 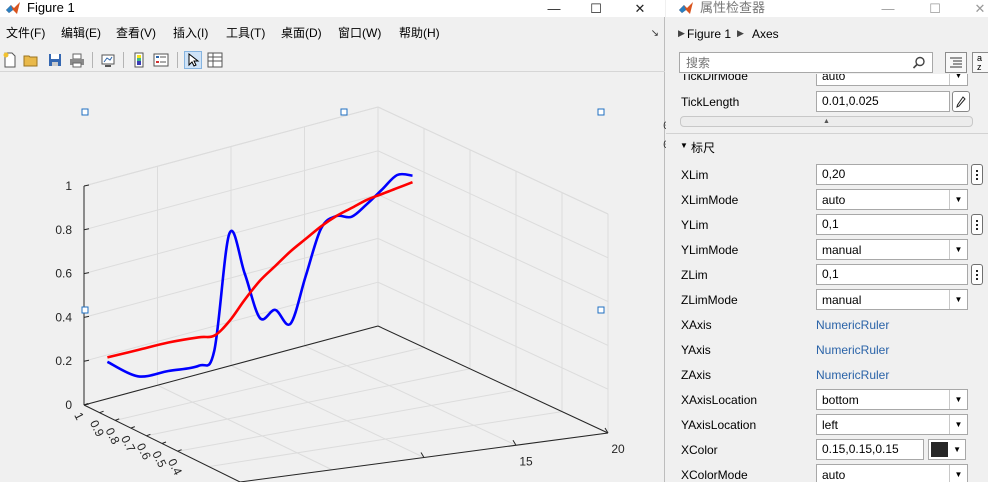 I want to click on property-row-zaxis: ZAxis NumericRuler, so click(x=827, y=374).